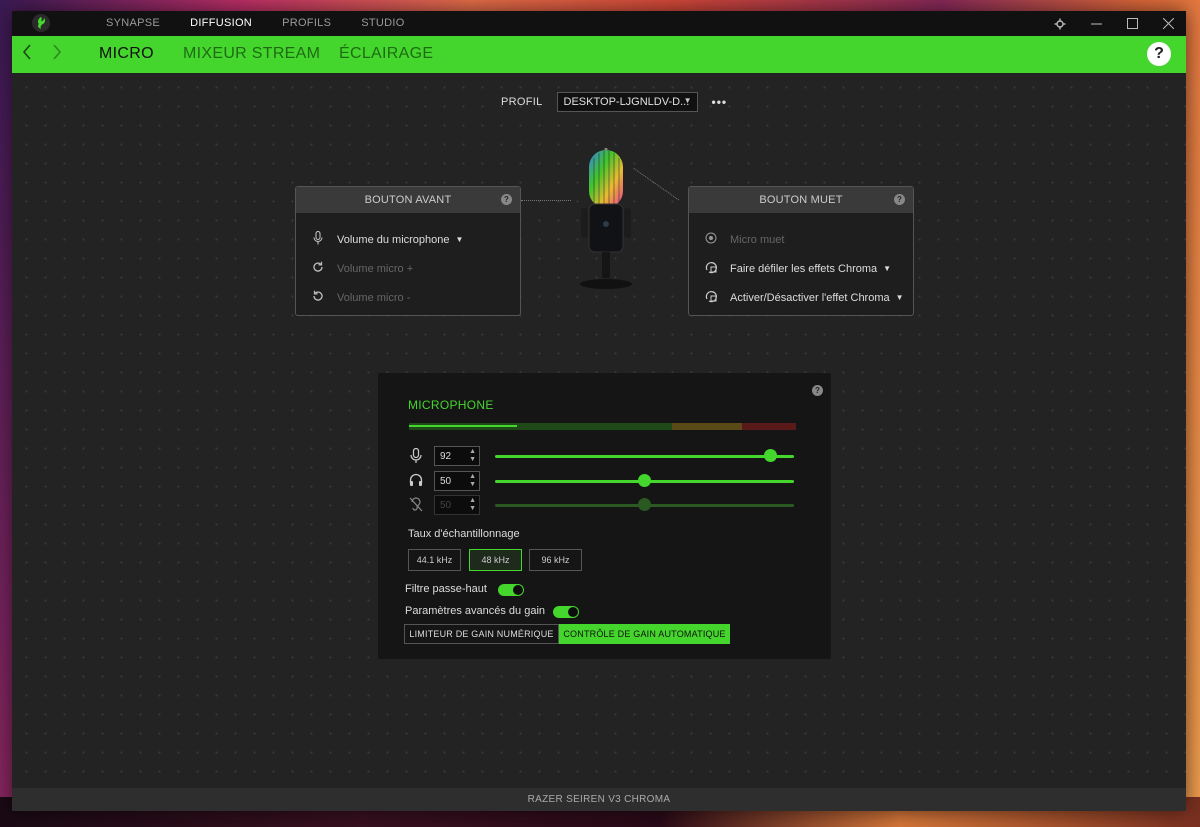  Describe the element at coordinates (386, 54) in the screenshot. I see `tab-eclairage: ÉCLAIRAGE` at that location.